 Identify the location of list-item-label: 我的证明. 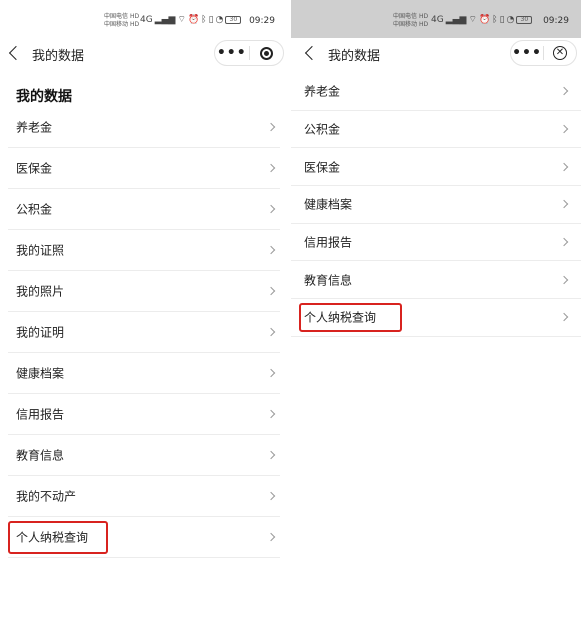
(40, 332).